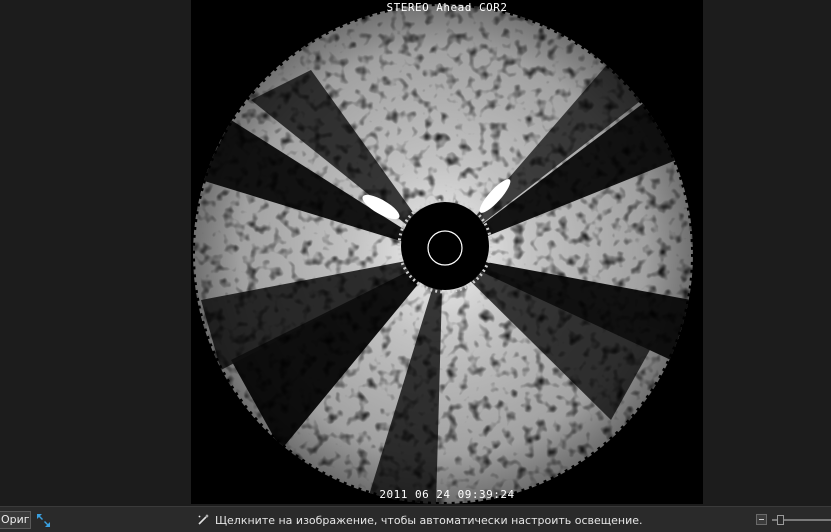  What do you see at coordinates (780, 520) in the screenshot?
I see `zoom-thumb` at bounding box center [780, 520].